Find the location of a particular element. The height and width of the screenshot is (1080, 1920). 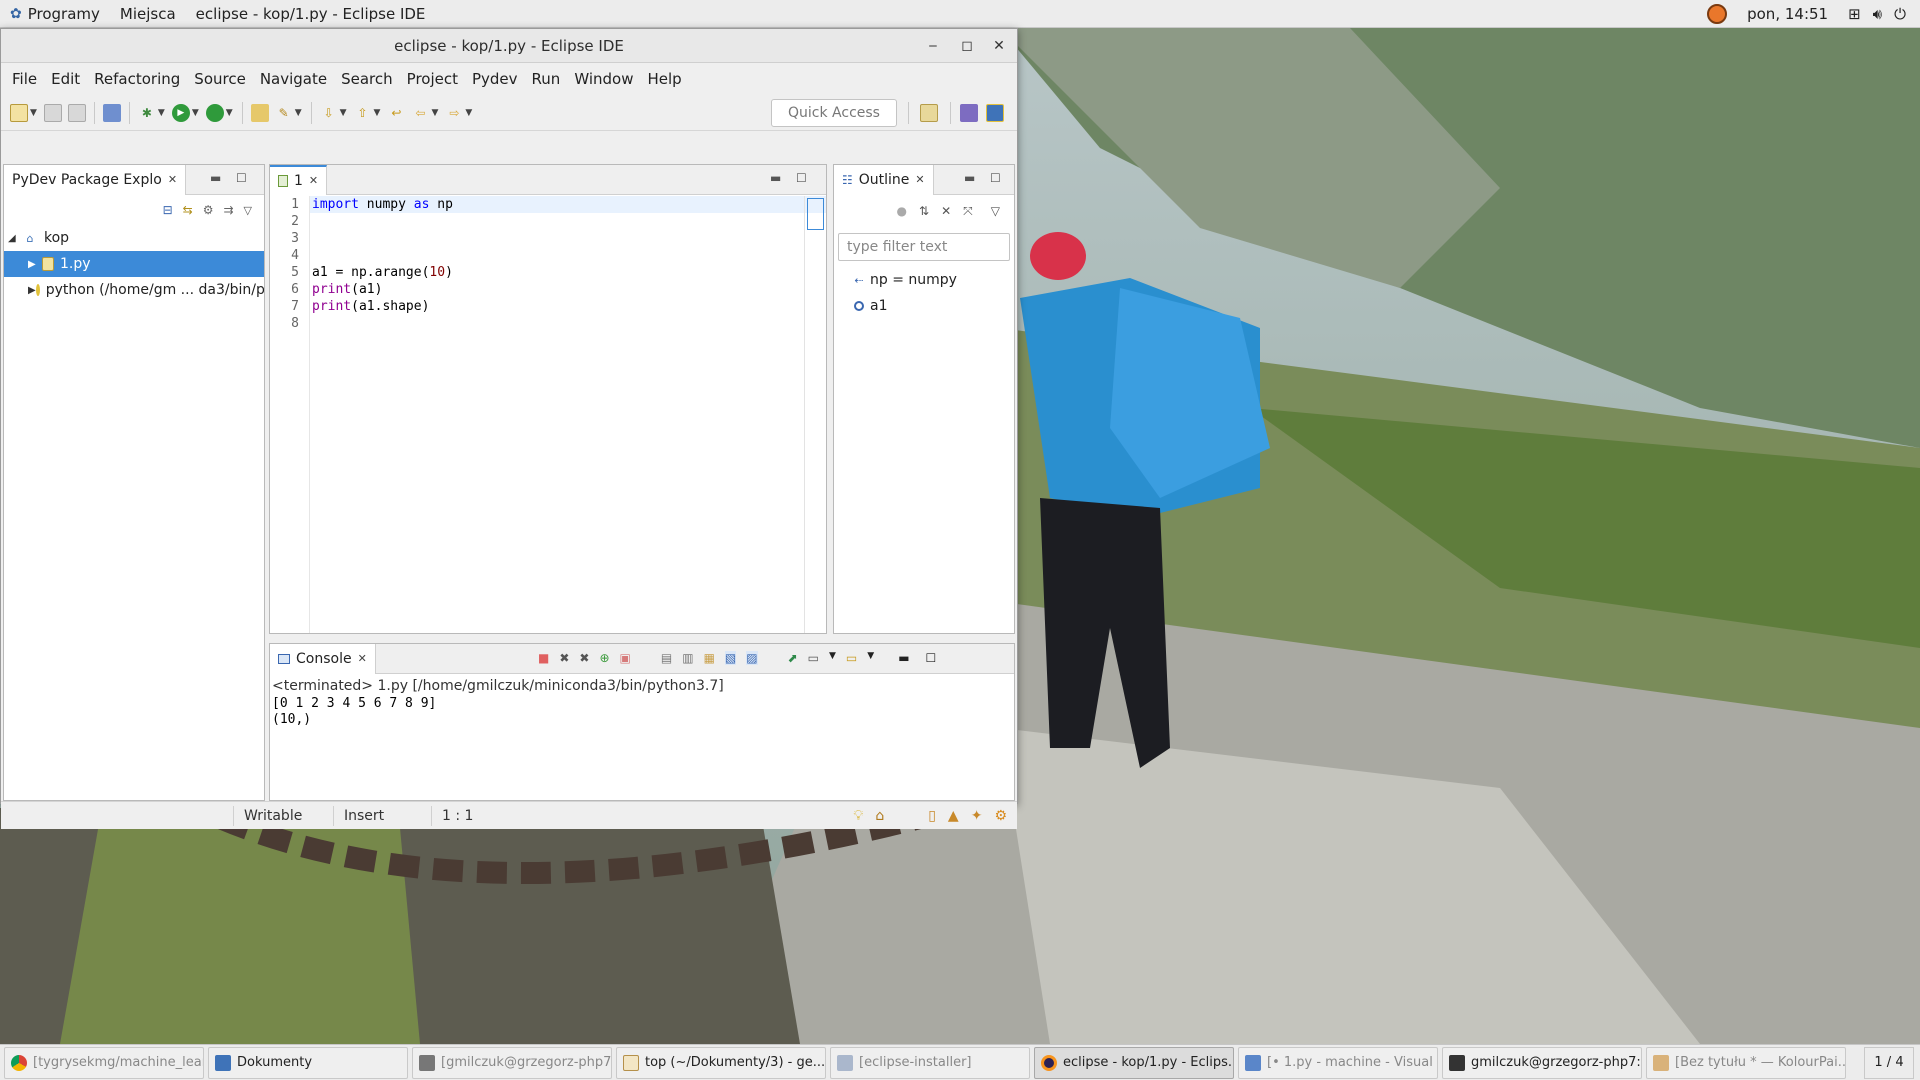

annotation-icon: ✎ is located at coordinates (284, 113).